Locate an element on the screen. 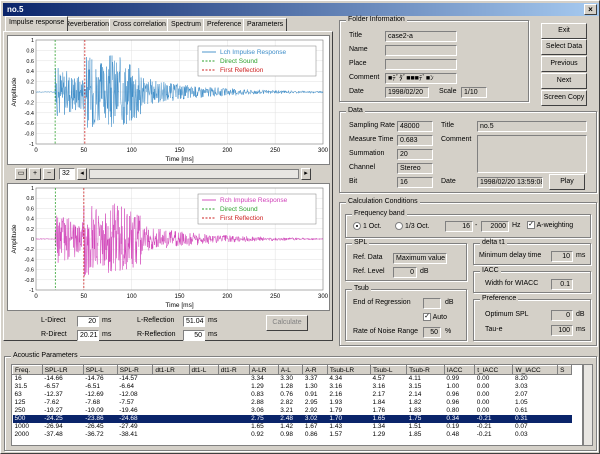 The width and height of the screenshot is (600, 454). column-header: dt1-LR is located at coordinates (171, 370).